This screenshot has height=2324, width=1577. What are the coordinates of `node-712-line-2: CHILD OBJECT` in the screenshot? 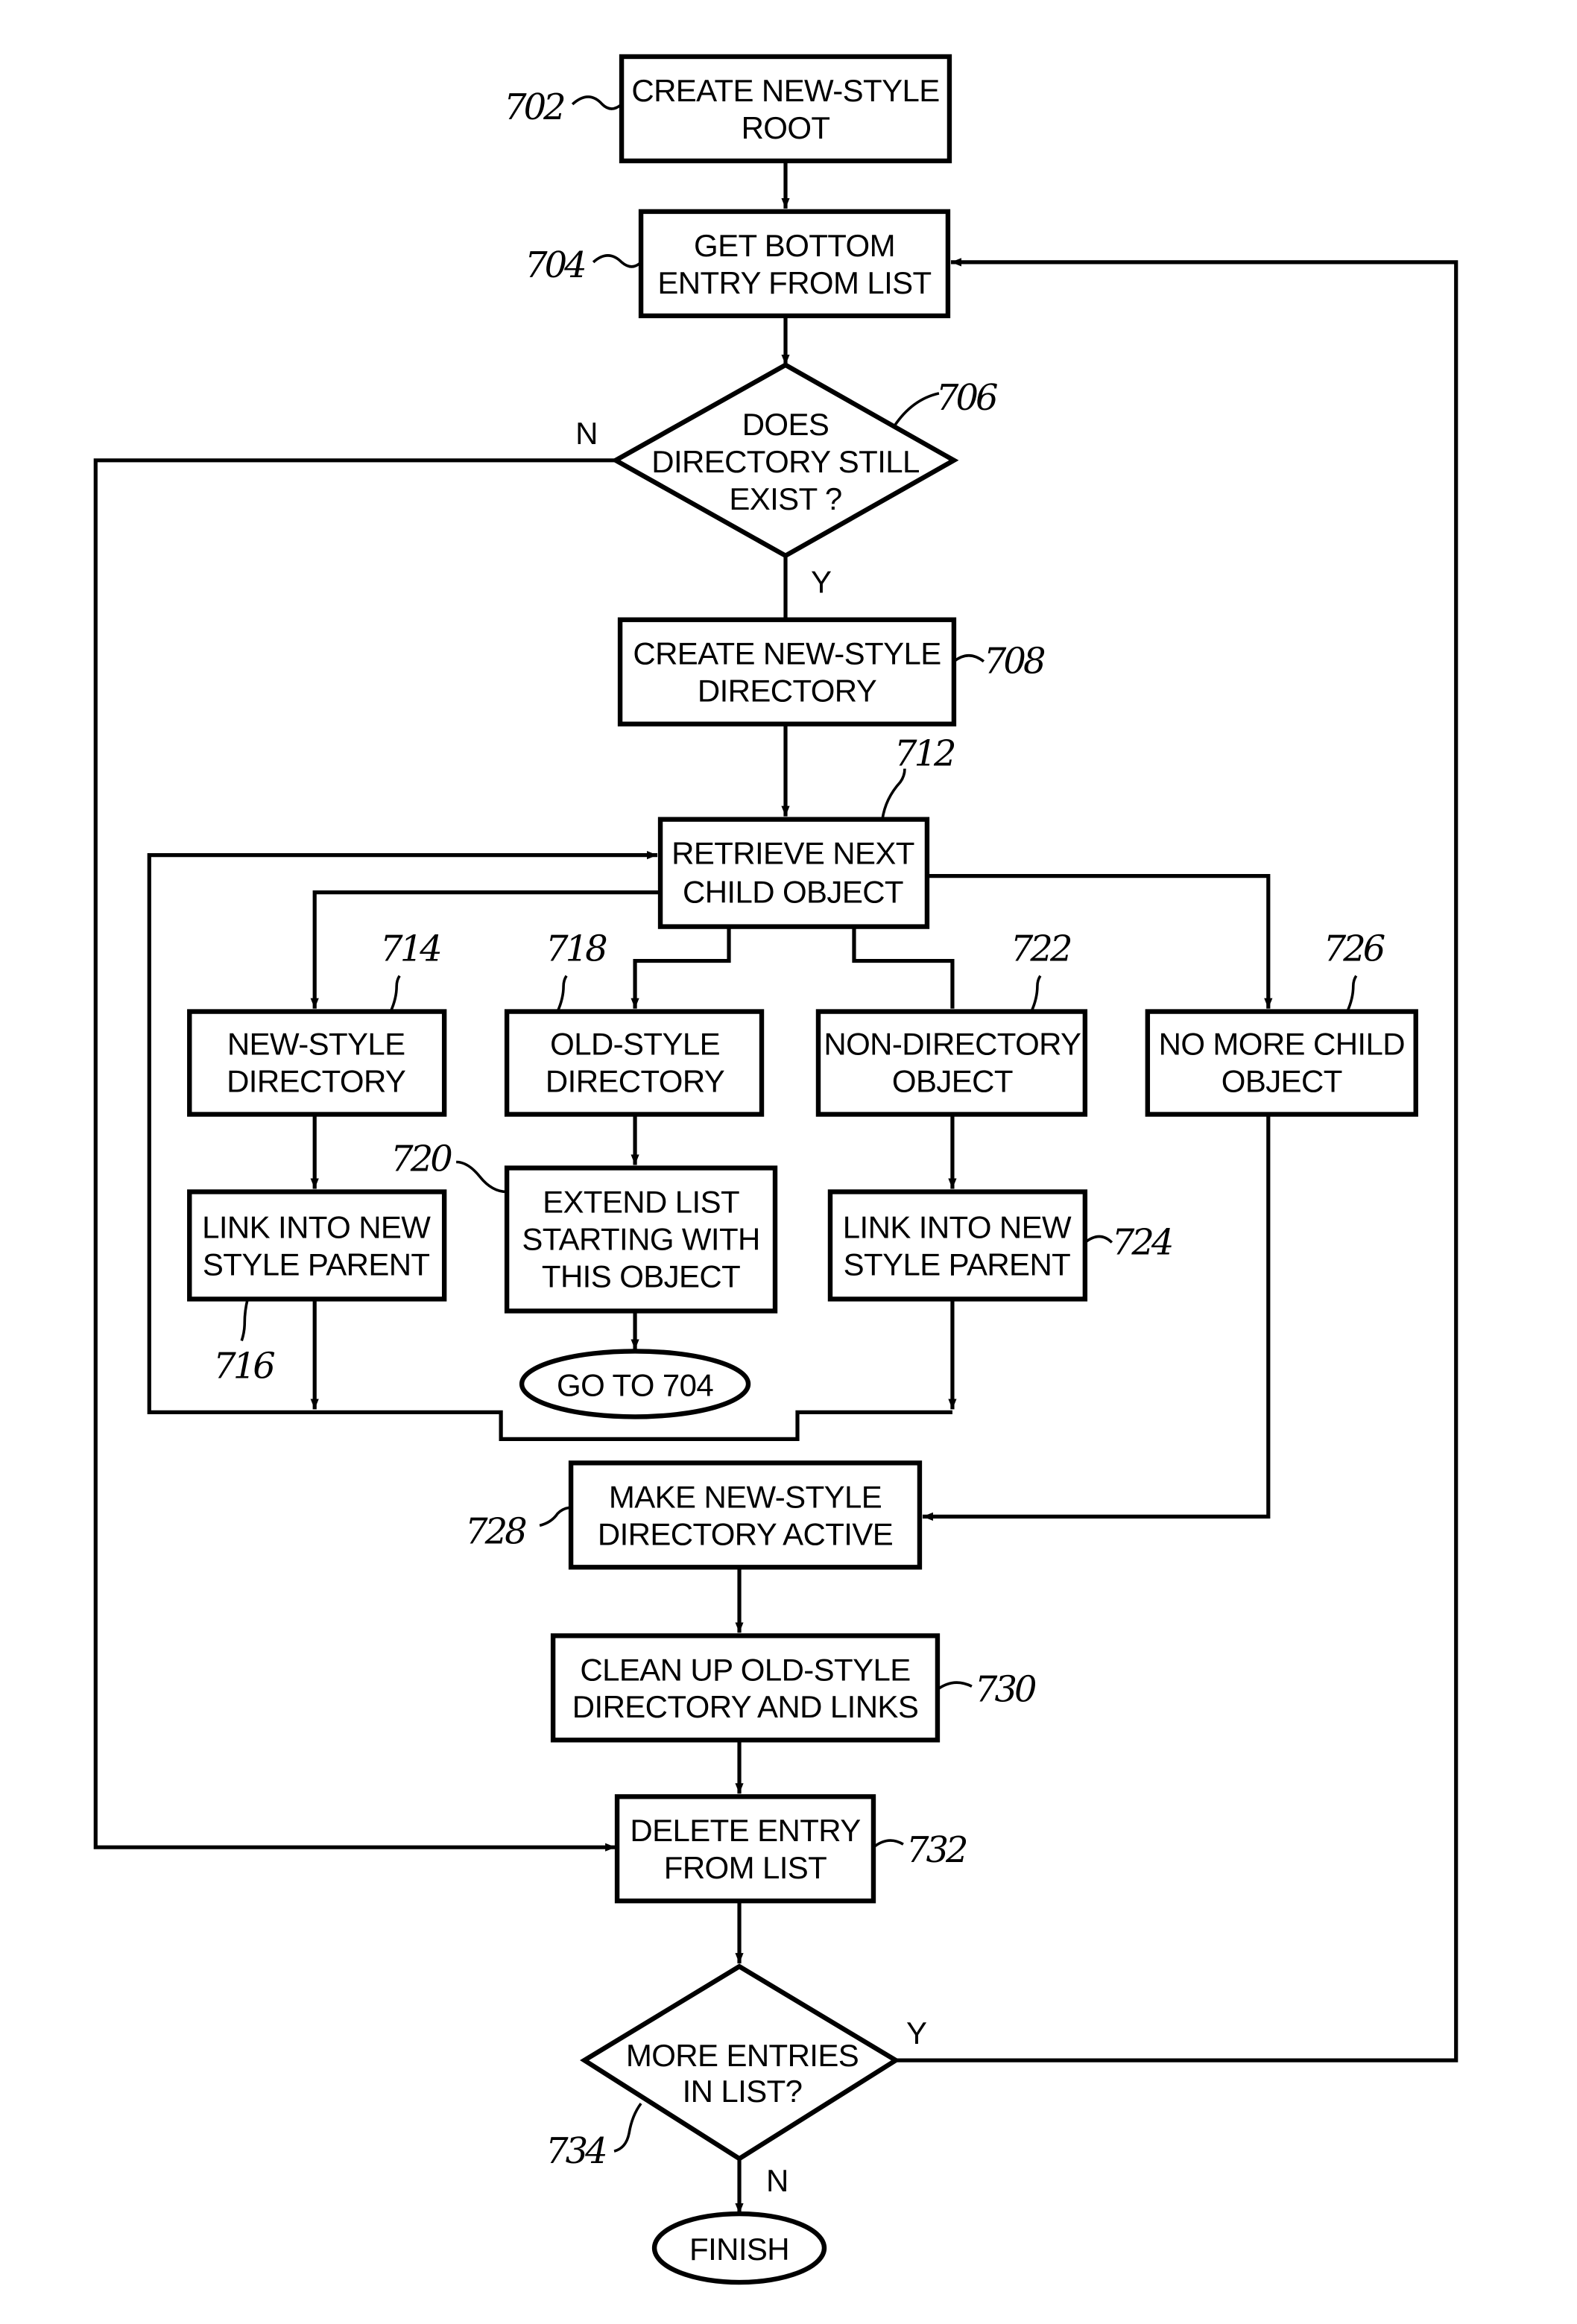 It's located at (793, 893).